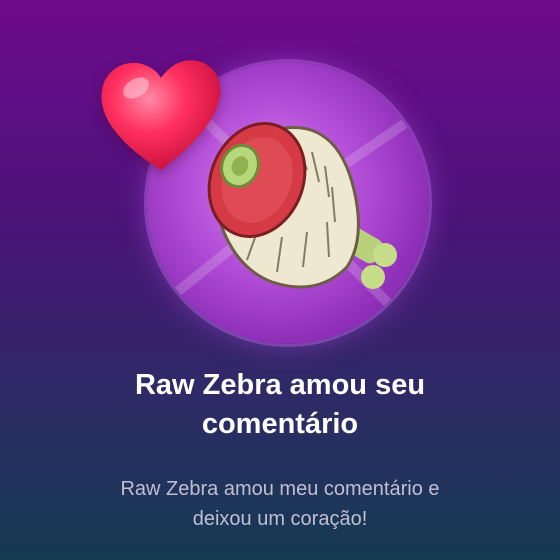  I want to click on title-line-1: Raw Zebra amou seu, so click(280, 385).